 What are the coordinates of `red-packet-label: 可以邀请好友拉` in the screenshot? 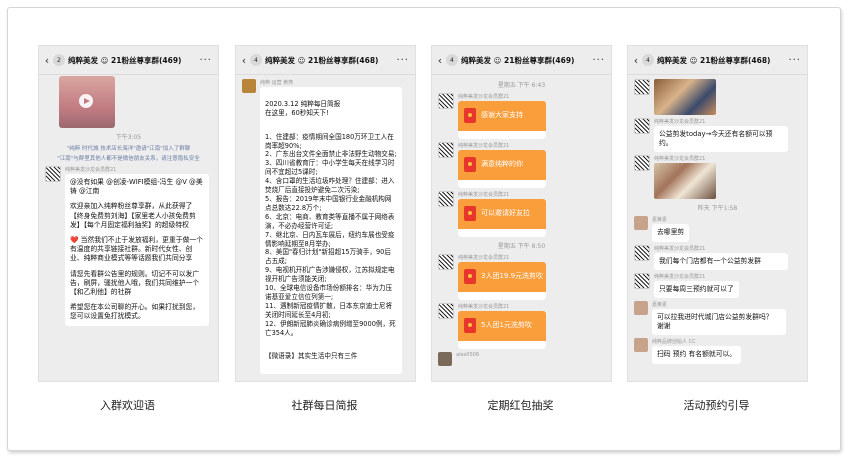 It's located at (505, 213).